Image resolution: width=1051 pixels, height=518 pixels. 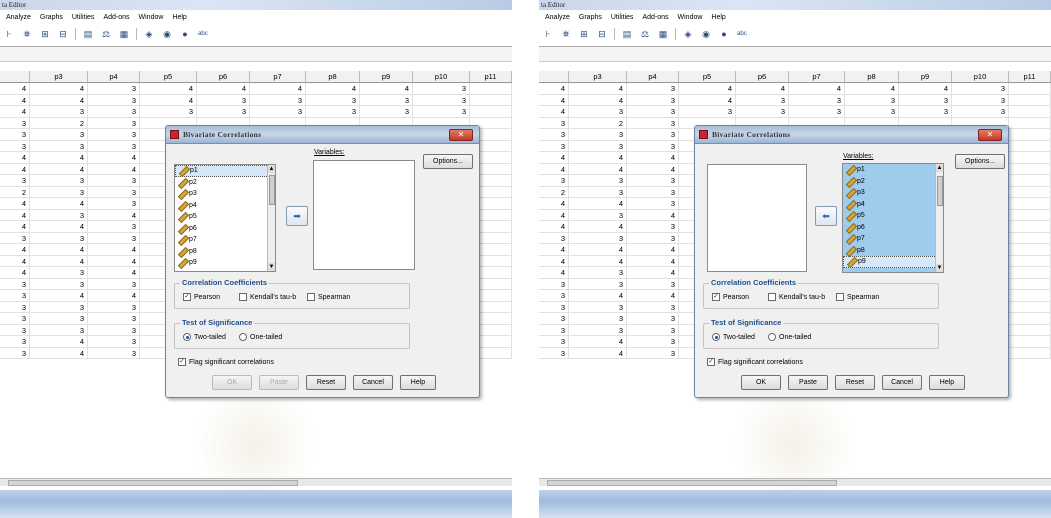 I want to click on menu-graphs: Graphs, so click(x=590, y=18).